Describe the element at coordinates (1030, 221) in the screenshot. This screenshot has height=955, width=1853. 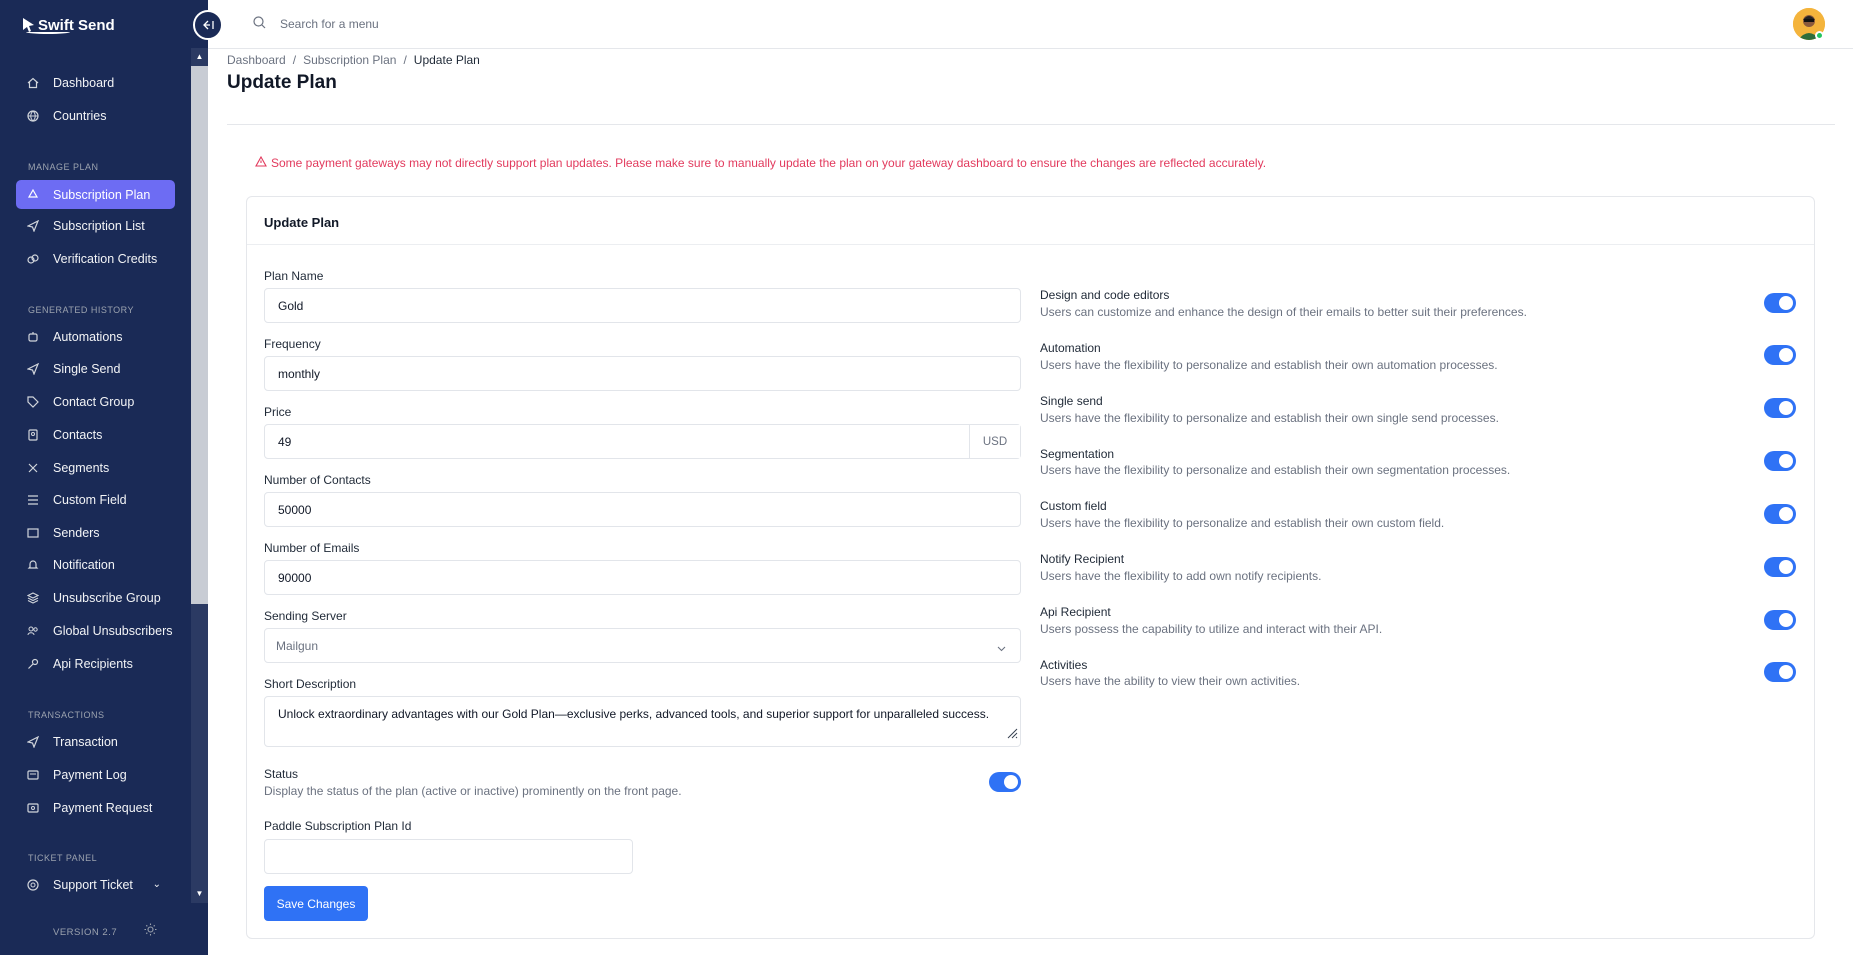
I see `card-header: Update Plan` at that location.